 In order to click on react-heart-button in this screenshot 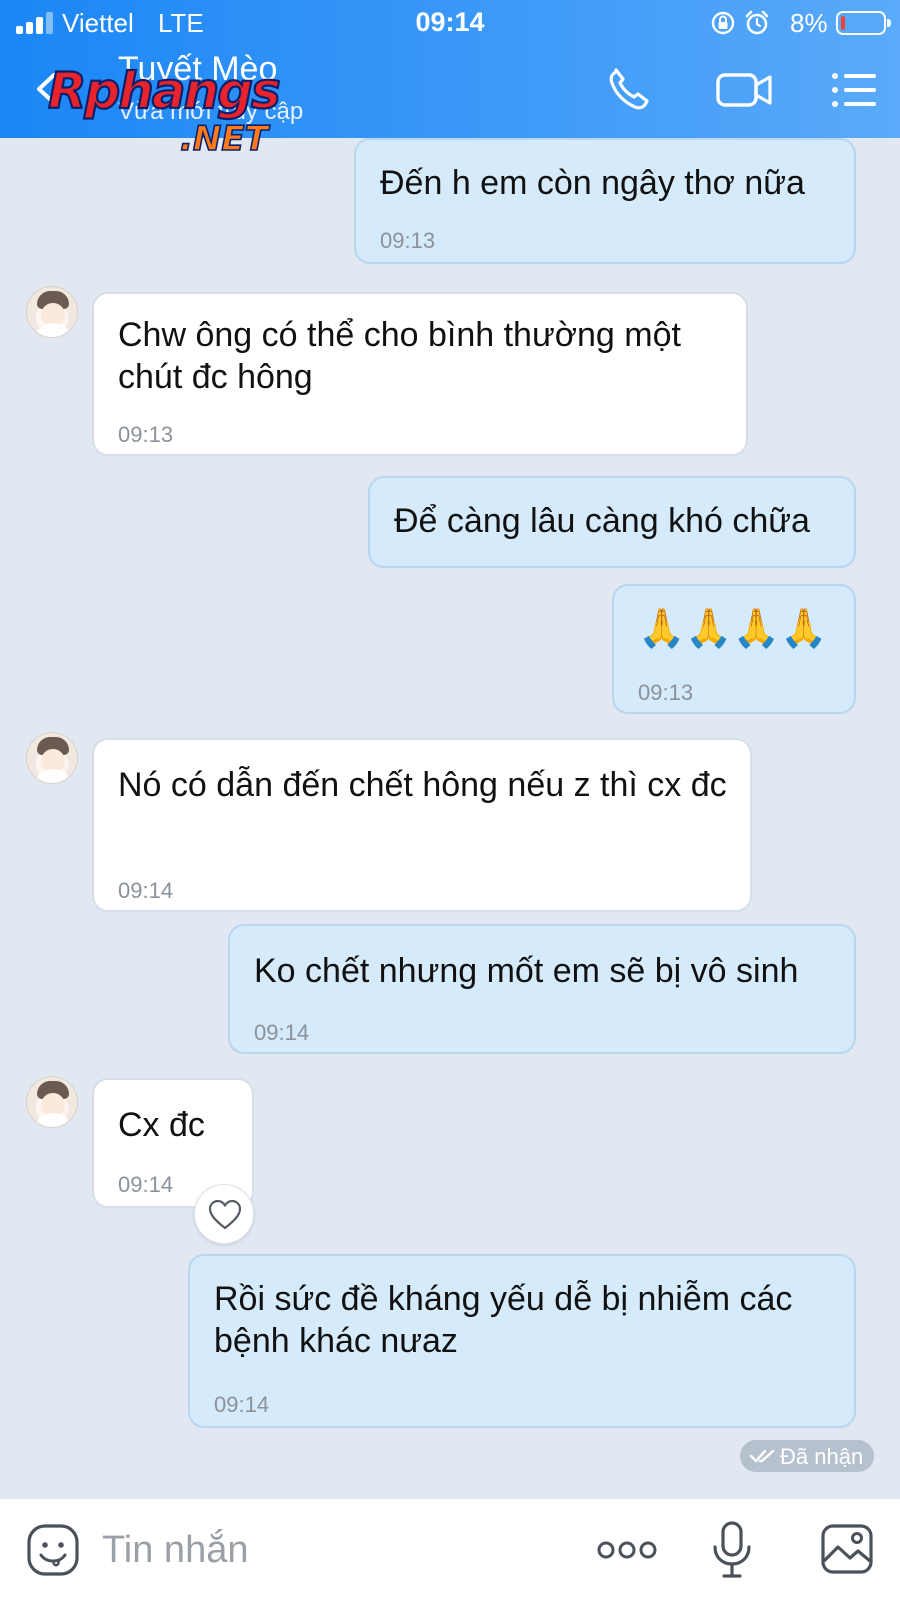, I will do `click(224, 1214)`.